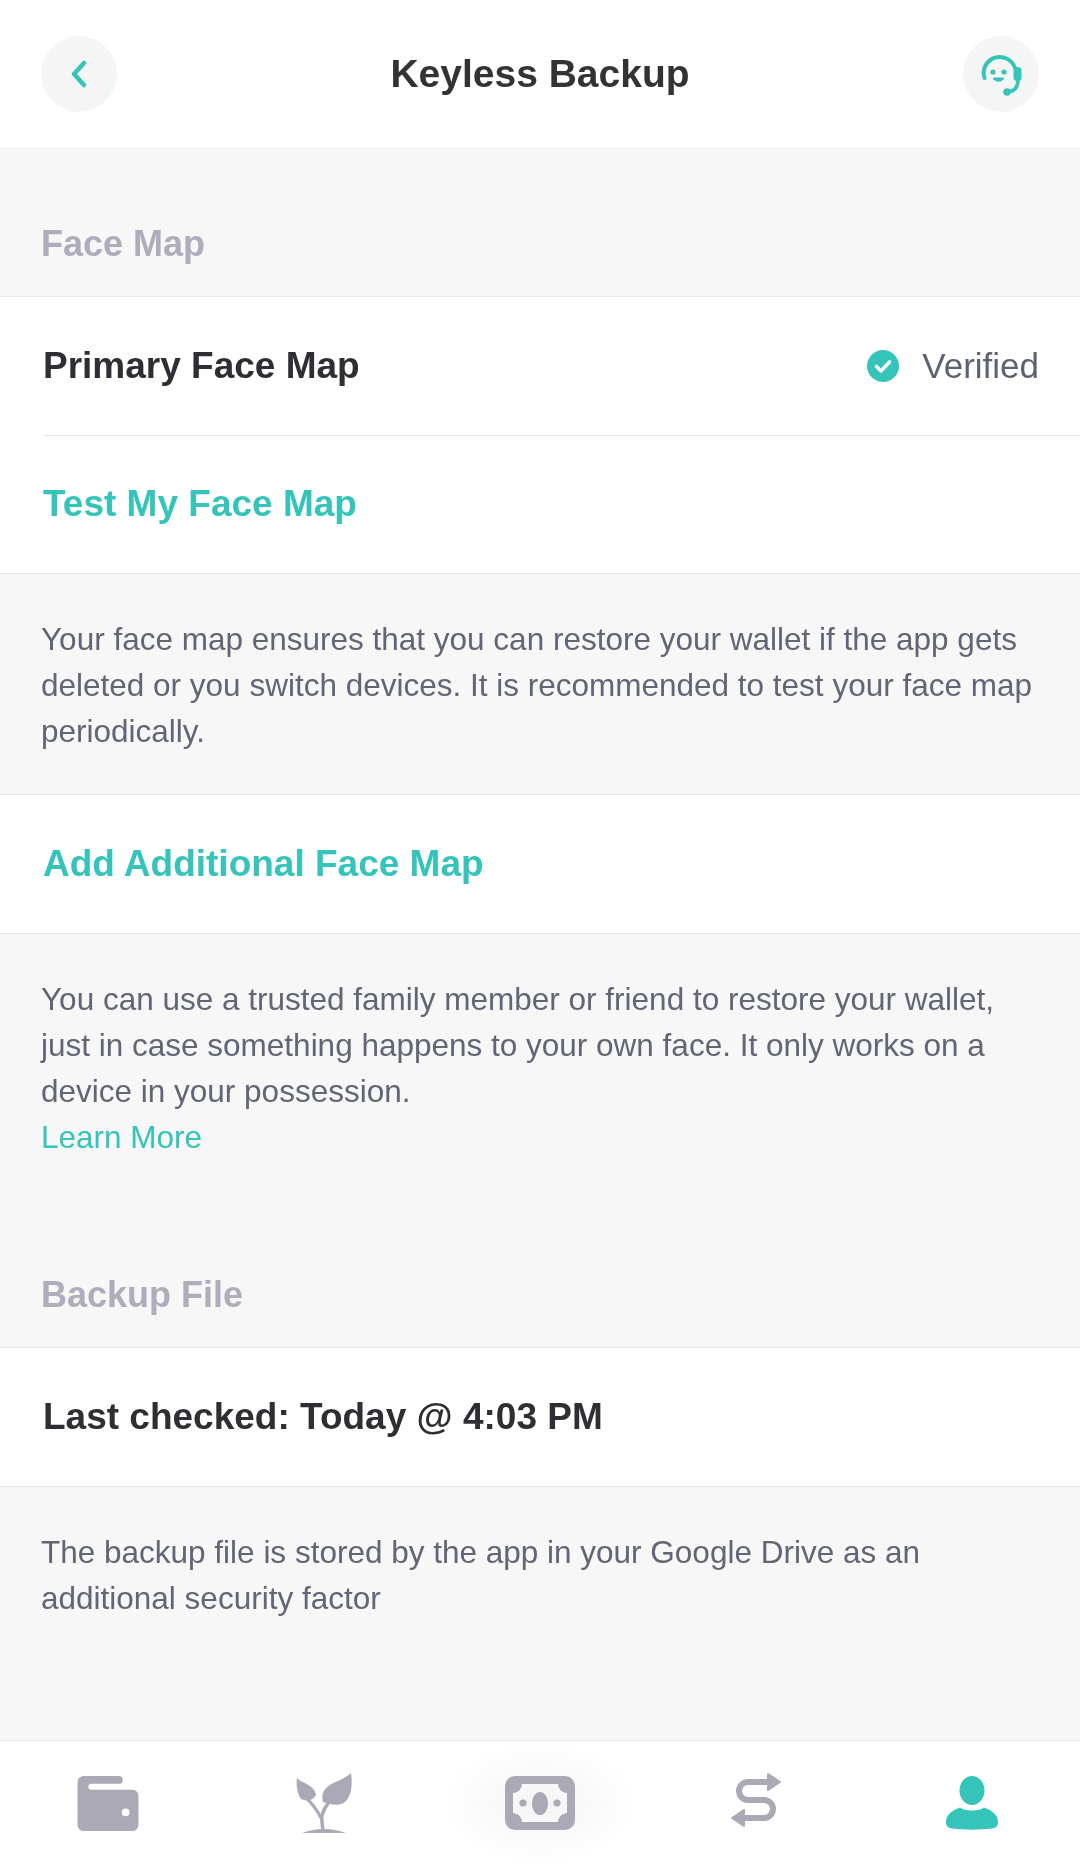 This screenshot has width=1080, height=1865. Describe the element at coordinates (123, 244) in the screenshot. I see `section-heading: Face Map` at that location.